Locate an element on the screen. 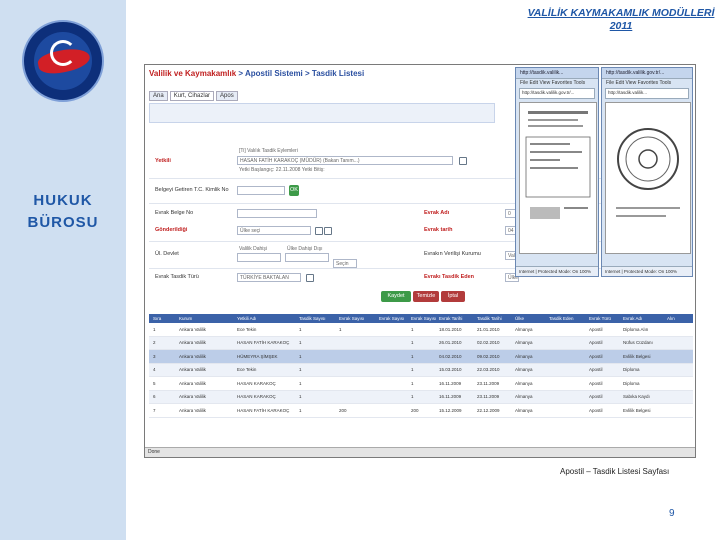 This screenshot has width=720, height=540. col-ulke: Ülke is located at coordinates (532, 318).